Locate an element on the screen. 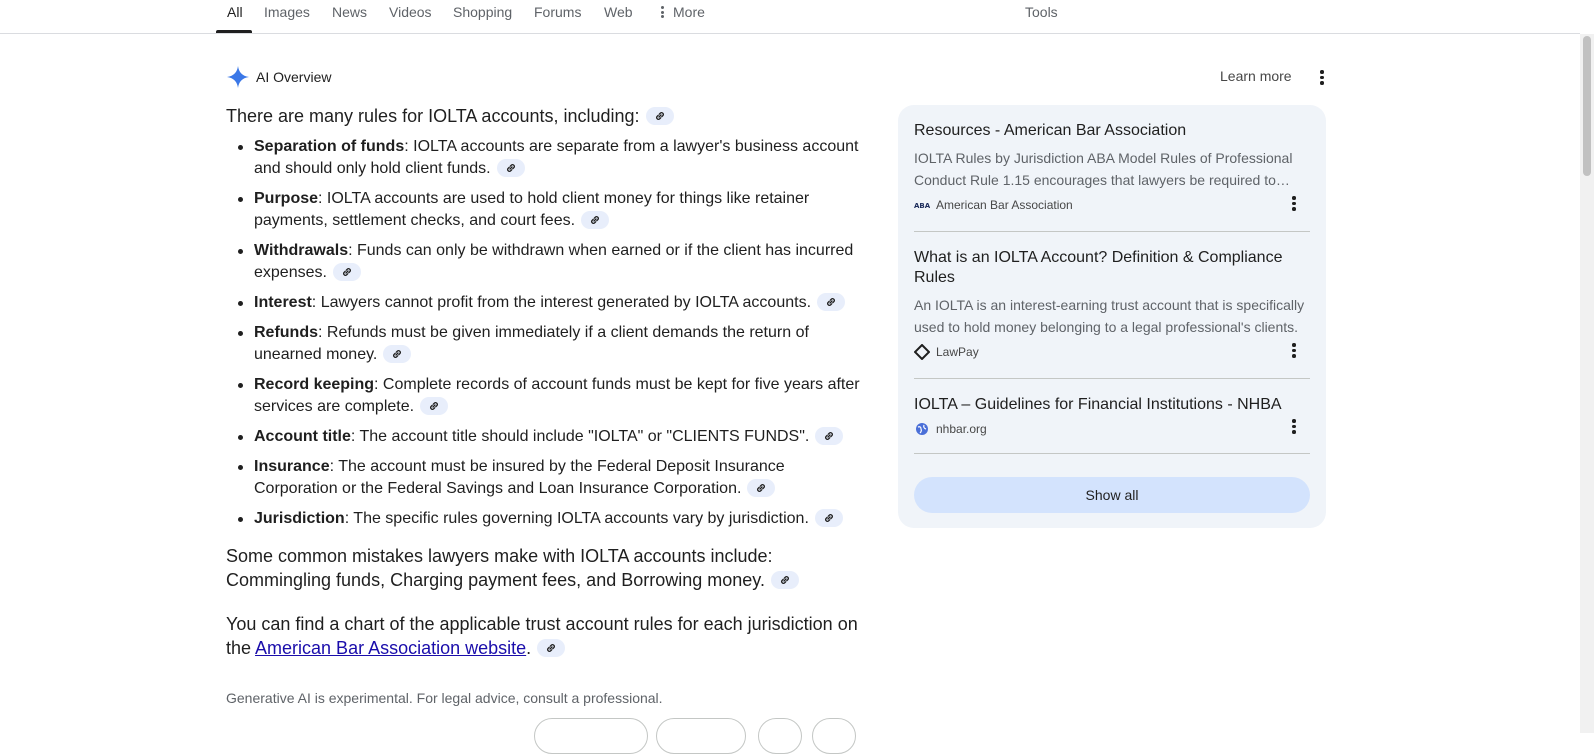  aba-logo-icon: ABA is located at coordinates (922, 205).